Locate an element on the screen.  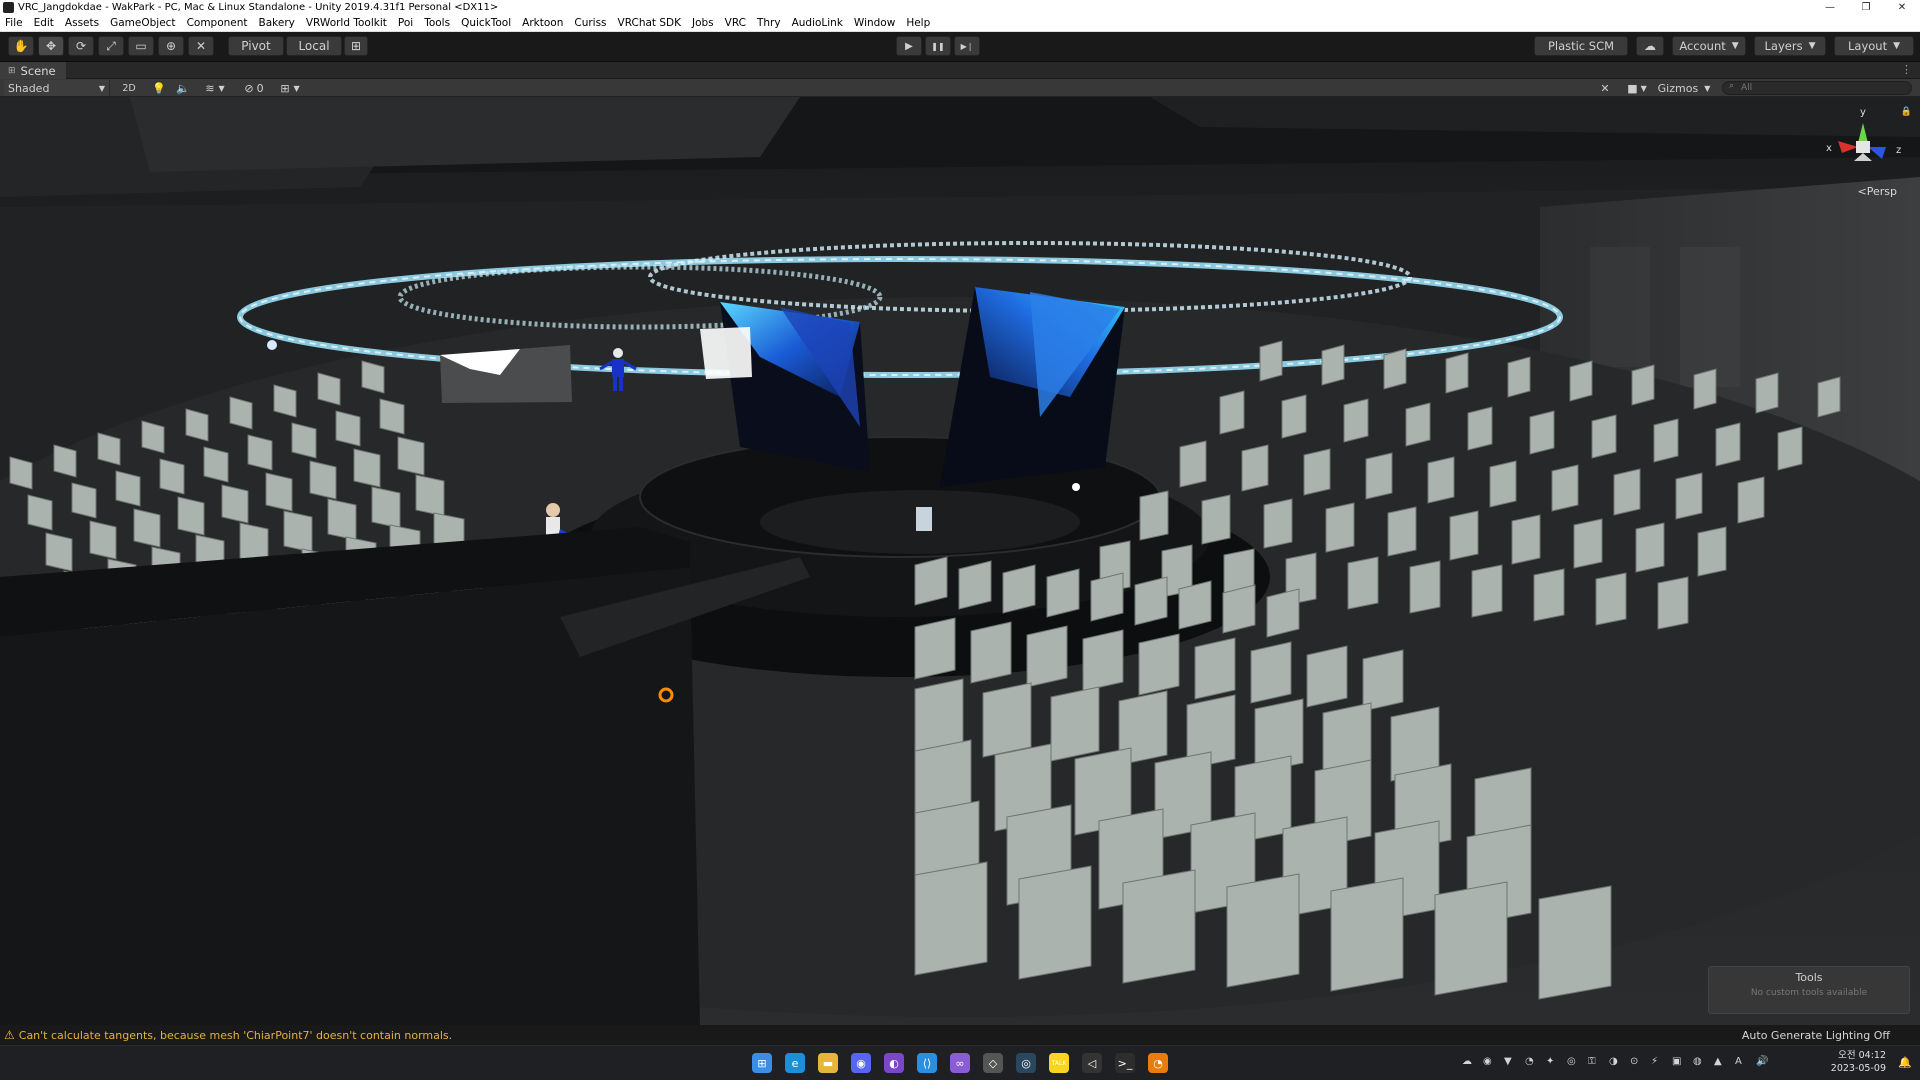
pause-button: ❚❚ is located at coordinates (938, 46).